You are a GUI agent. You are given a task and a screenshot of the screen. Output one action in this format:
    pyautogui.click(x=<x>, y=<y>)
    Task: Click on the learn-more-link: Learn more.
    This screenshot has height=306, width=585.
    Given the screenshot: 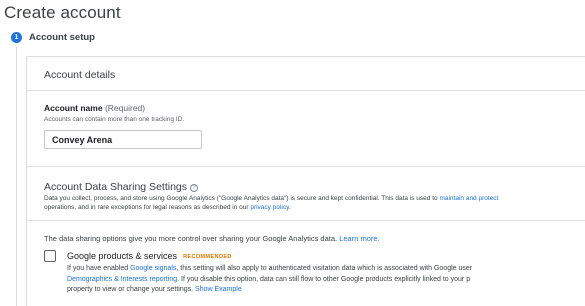 What is the action you would take?
    pyautogui.click(x=359, y=238)
    